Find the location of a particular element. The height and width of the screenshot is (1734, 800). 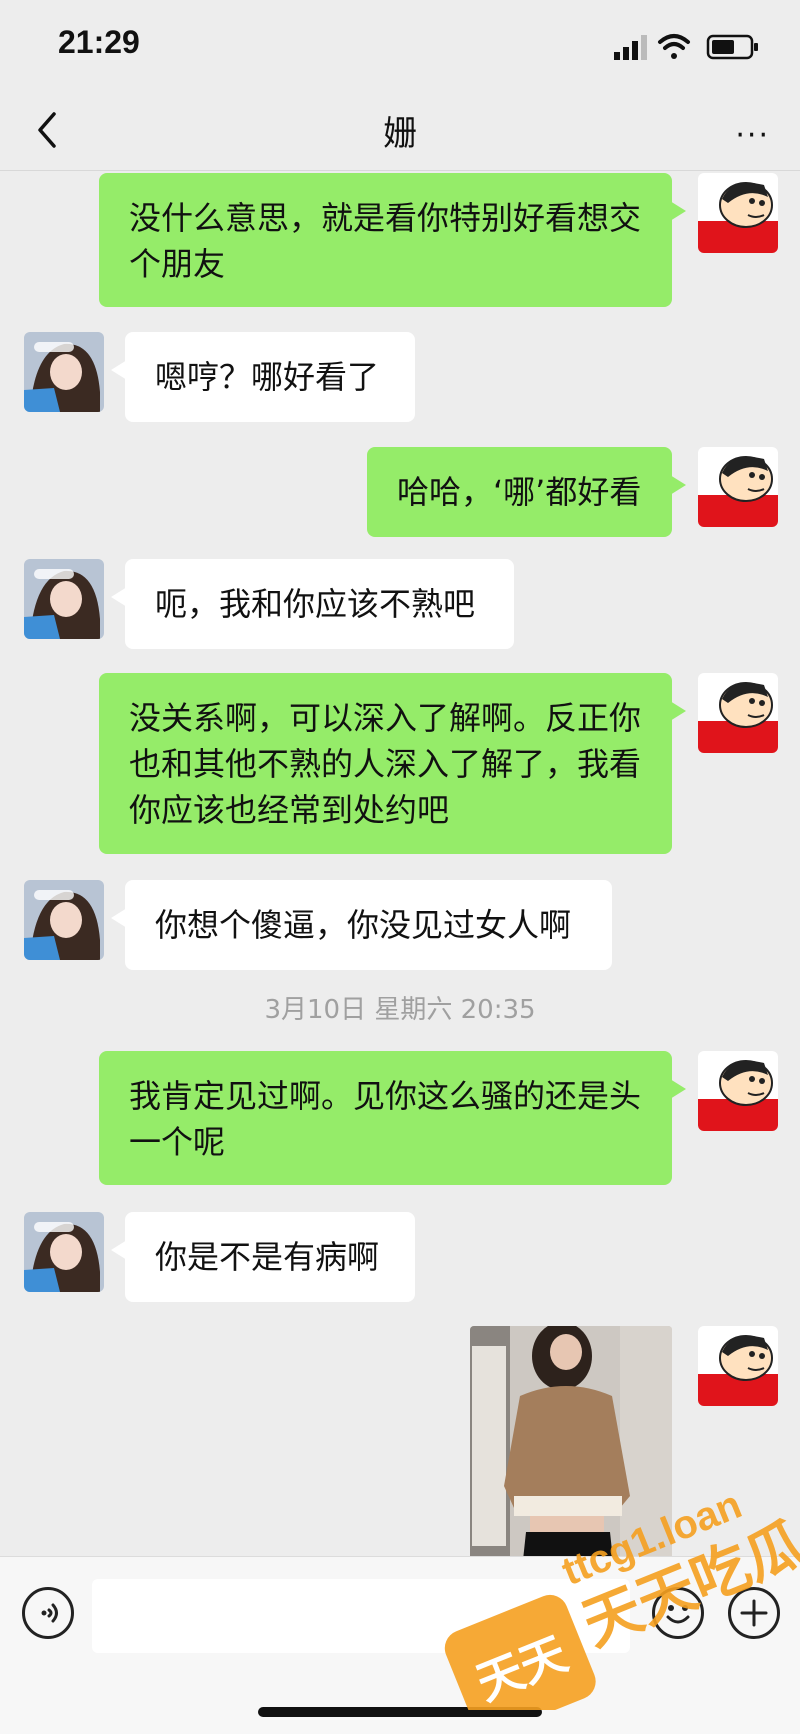

battery-icon is located at coordinates (732, 47).